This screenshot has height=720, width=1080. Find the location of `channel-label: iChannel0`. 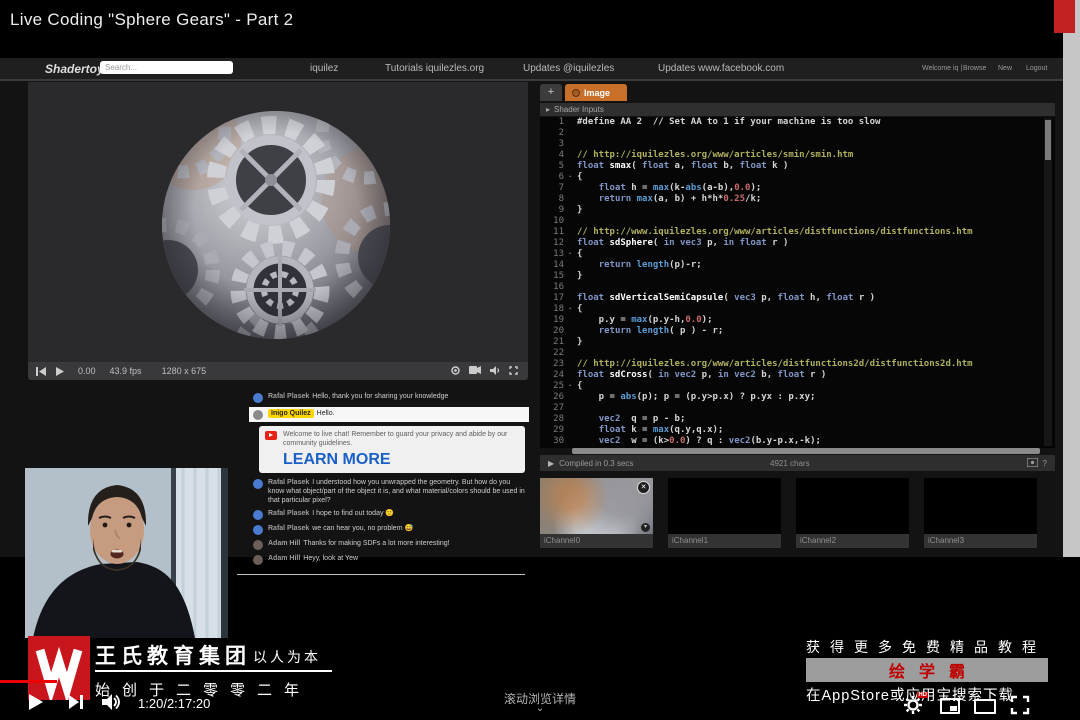

channel-label: iChannel0 is located at coordinates (596, 541).